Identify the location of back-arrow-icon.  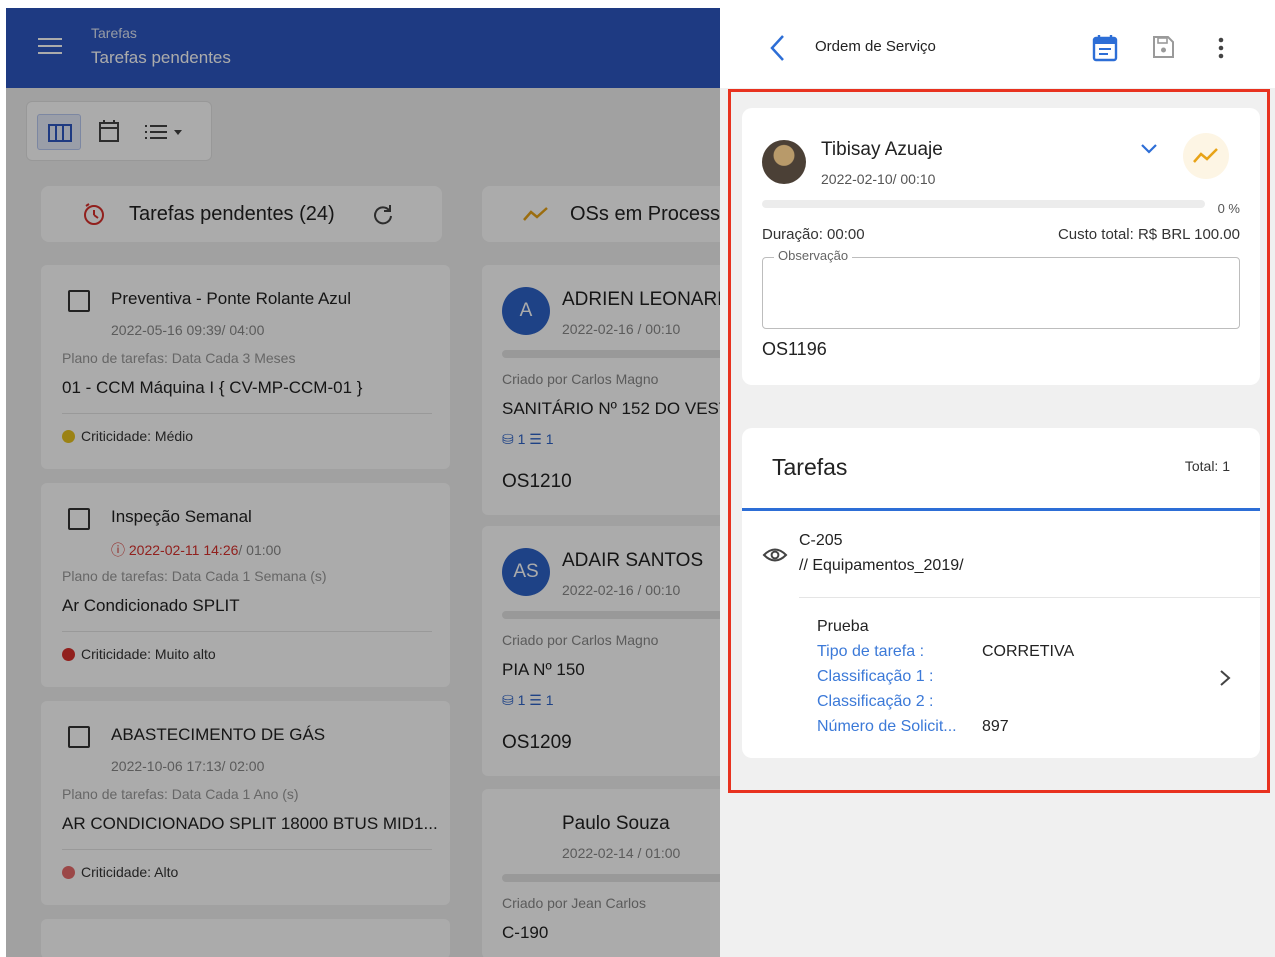
(778, 48).